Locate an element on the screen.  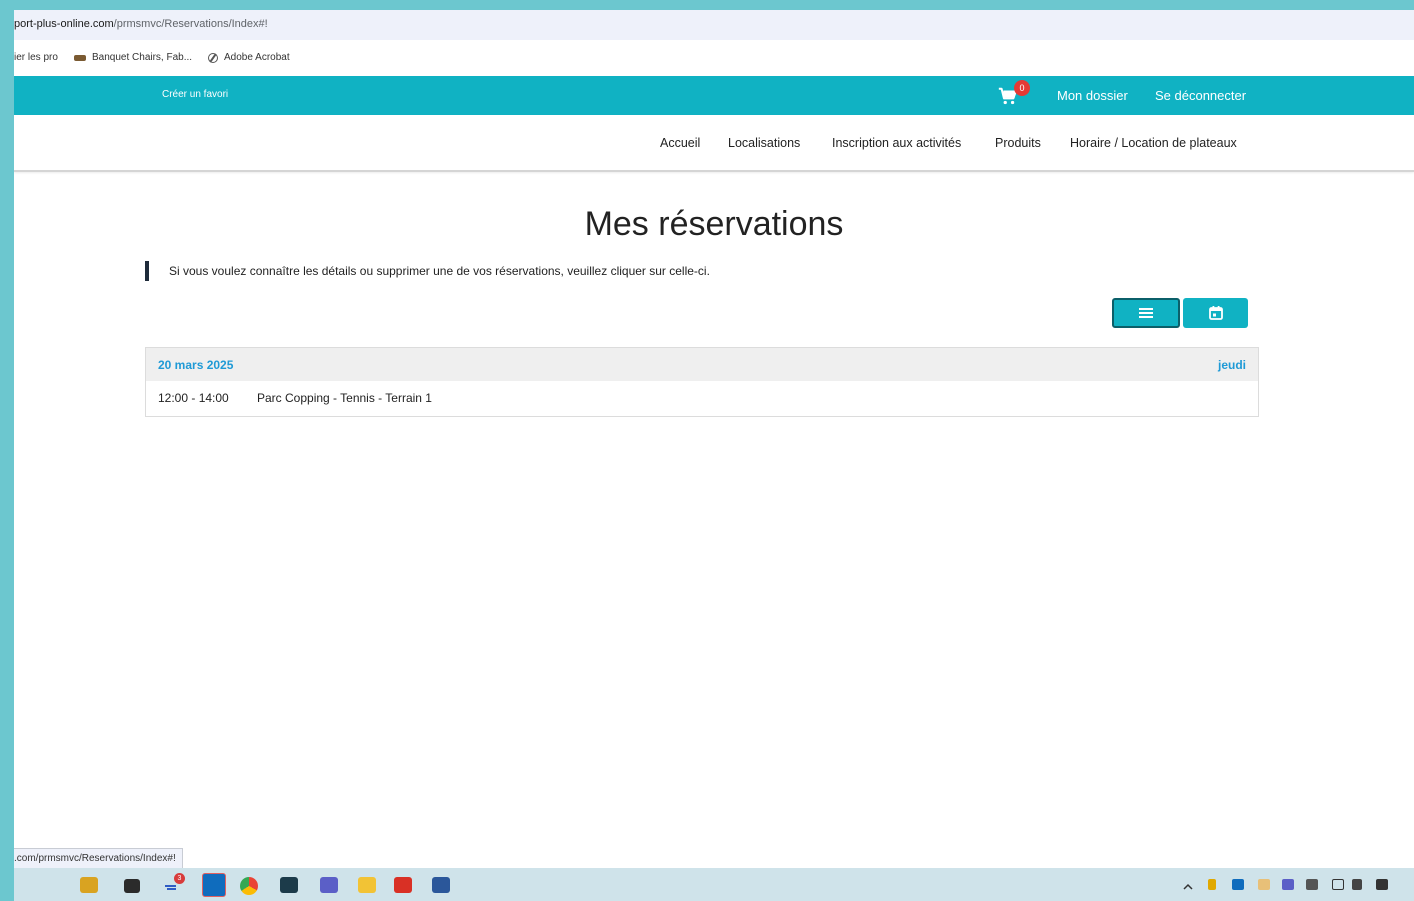
banquet-logo-icon is located at coordinates (80, 57).